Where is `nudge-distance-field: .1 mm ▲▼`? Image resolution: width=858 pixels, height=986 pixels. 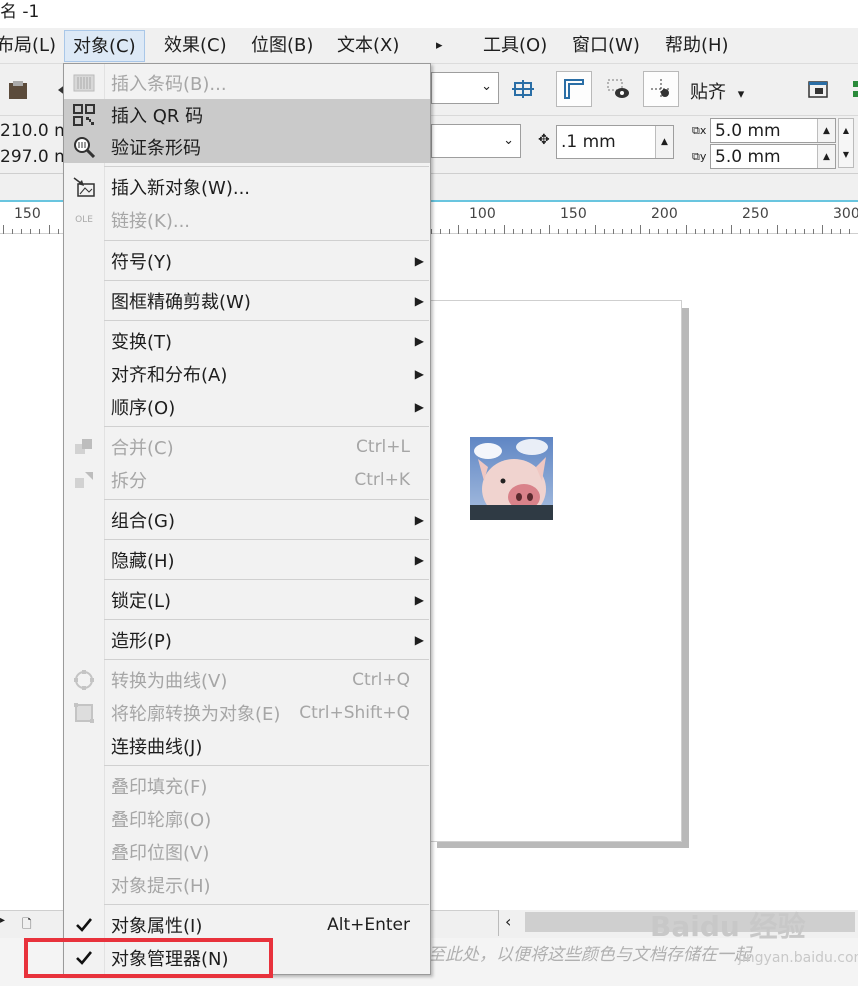 nudge-distance-field: .1 mm ▲▼ is located at coordinates (615, 142).